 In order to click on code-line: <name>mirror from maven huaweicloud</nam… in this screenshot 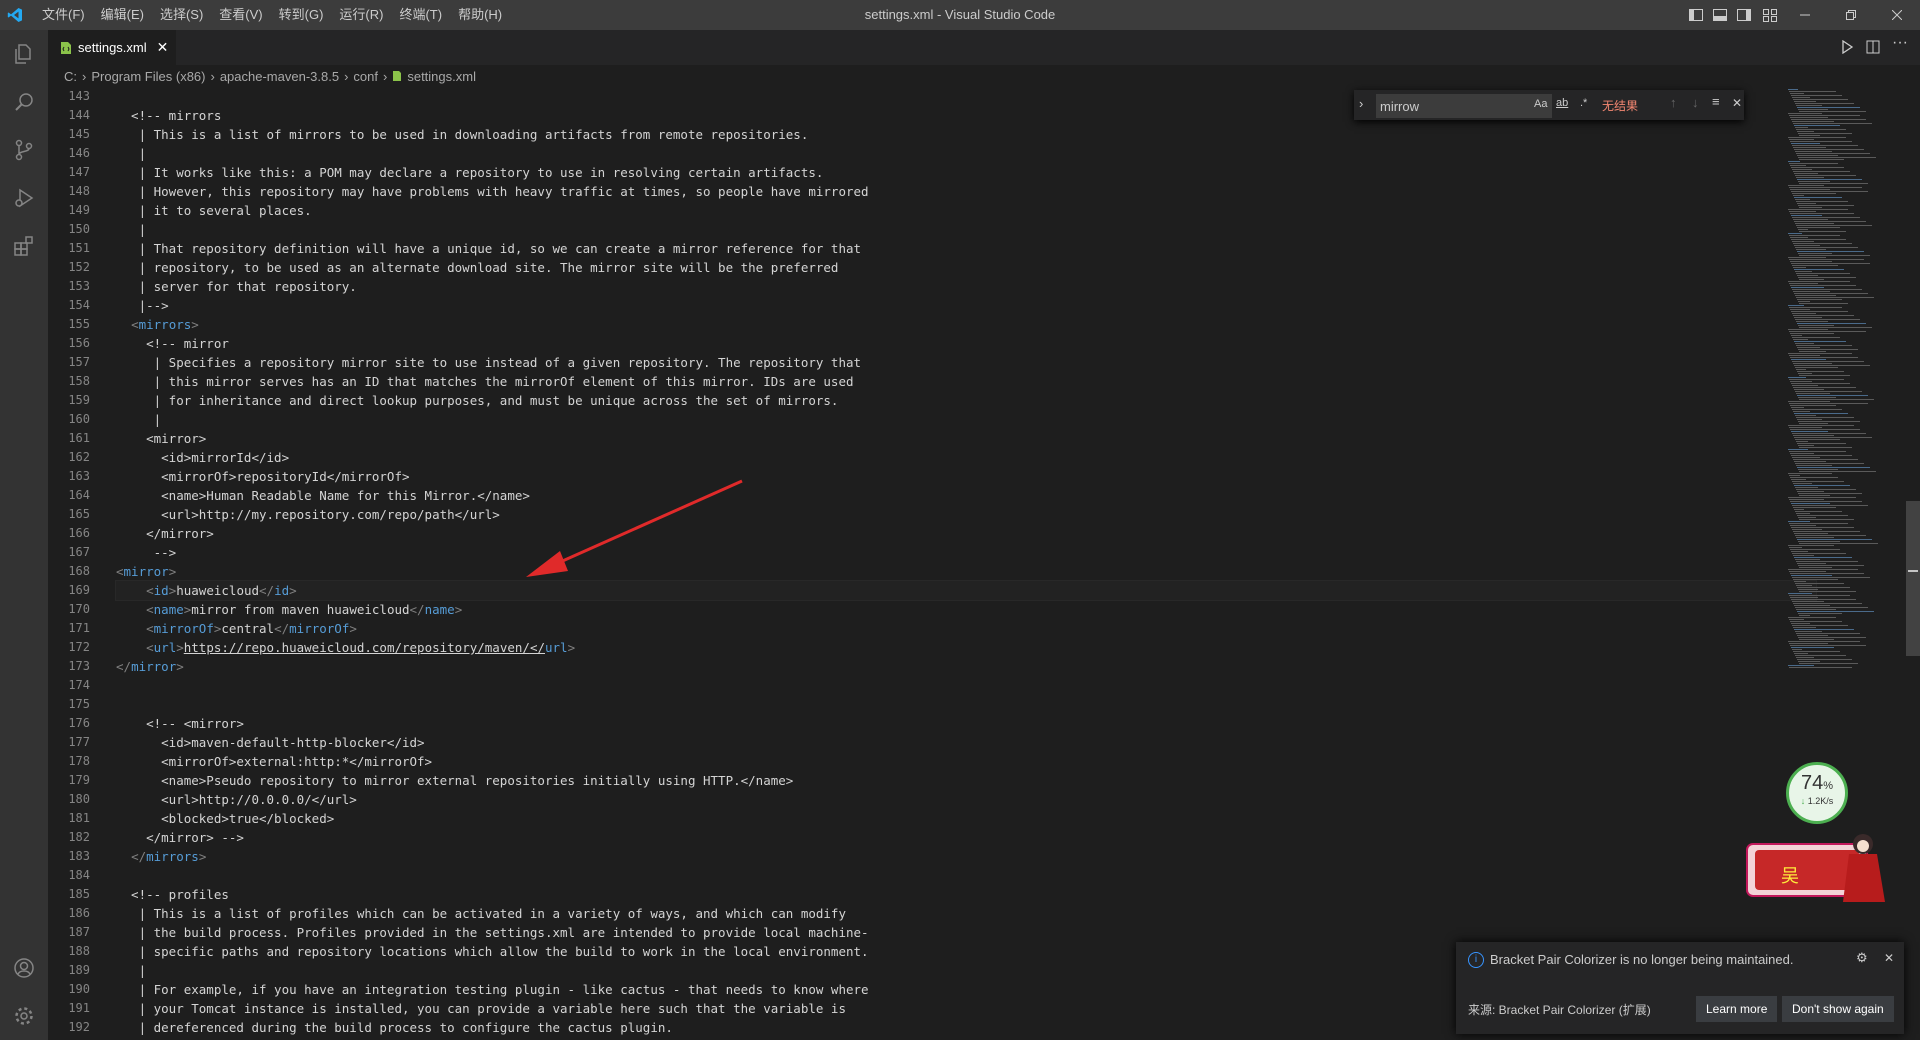, I will do `click(966, 609)`.